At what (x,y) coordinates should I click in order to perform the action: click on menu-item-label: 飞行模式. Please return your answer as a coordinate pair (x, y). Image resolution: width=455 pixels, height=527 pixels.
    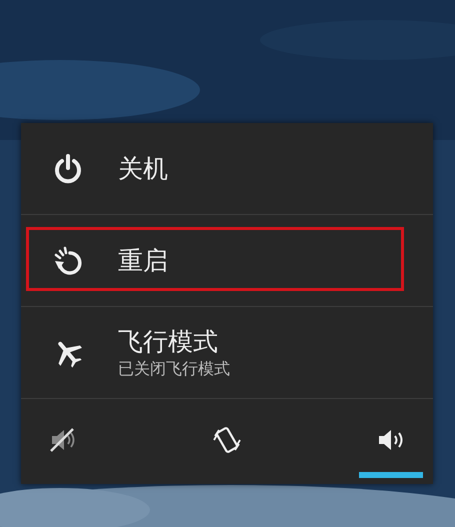
    Looking at the image, I should click on (168, 342).